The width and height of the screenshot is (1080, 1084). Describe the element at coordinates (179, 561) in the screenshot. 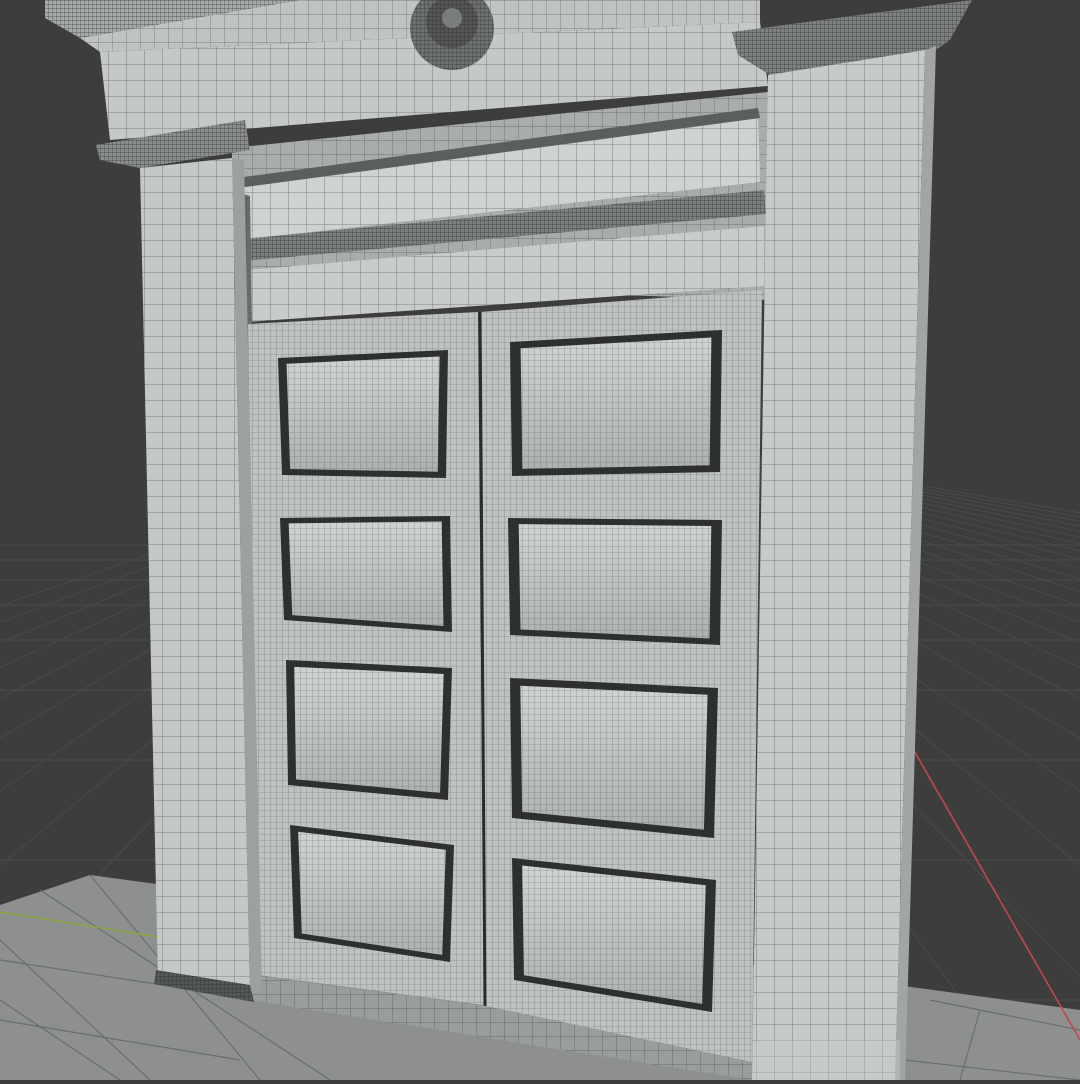

I see `left-pilaster` at that location.